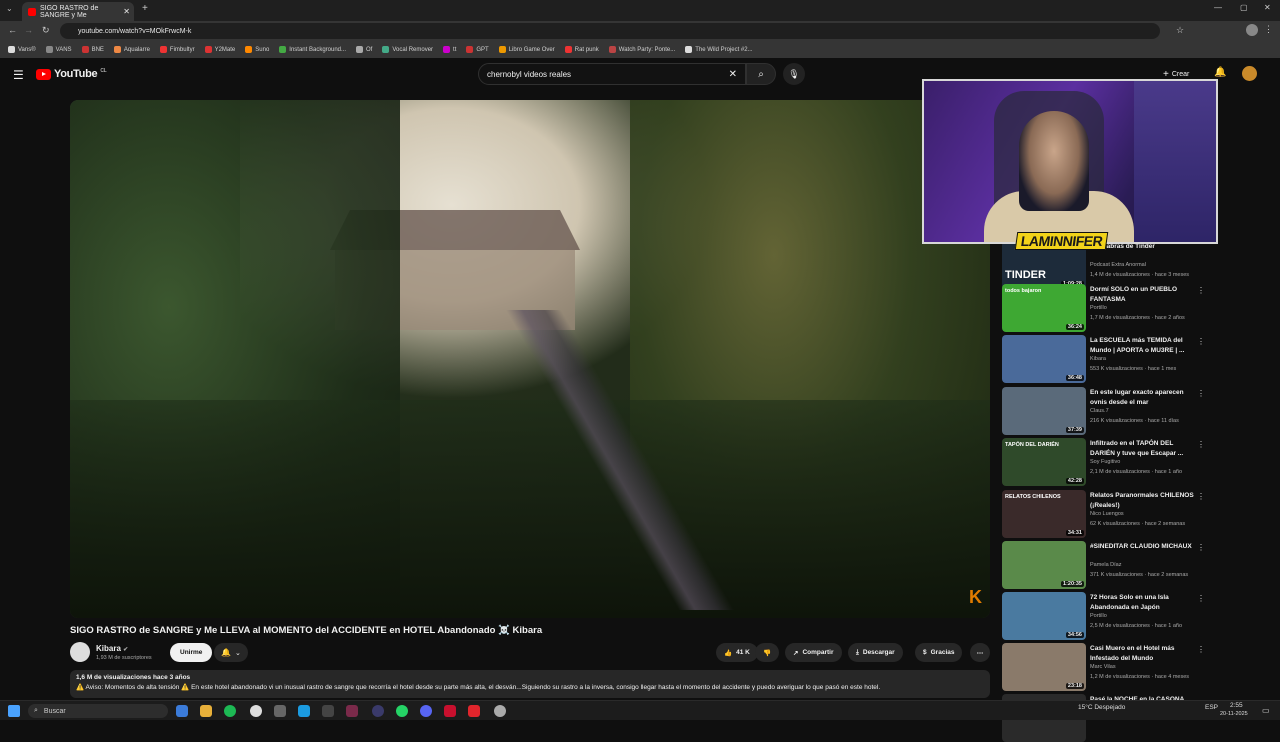 The height and width of the screenshot is (742, 1280). Describe the element at coordinates (1142, 547) in the screenshot. I see `recommended-video-title: #SINEDITAR CLAUDIO MICHAUX` at that location.